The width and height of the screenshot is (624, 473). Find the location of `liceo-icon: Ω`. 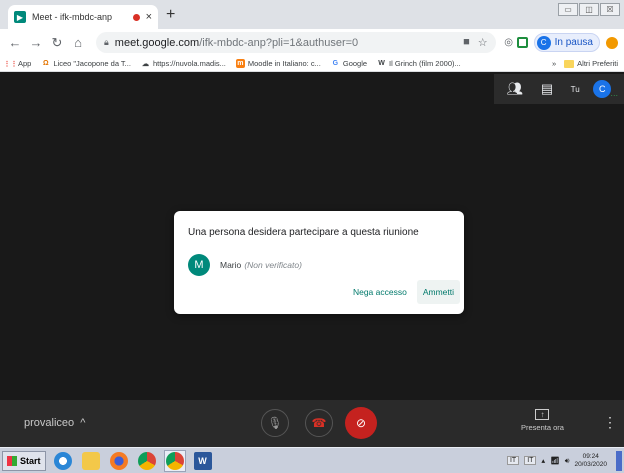

liceo-icon: Ω is located at coordinates (46, 63).